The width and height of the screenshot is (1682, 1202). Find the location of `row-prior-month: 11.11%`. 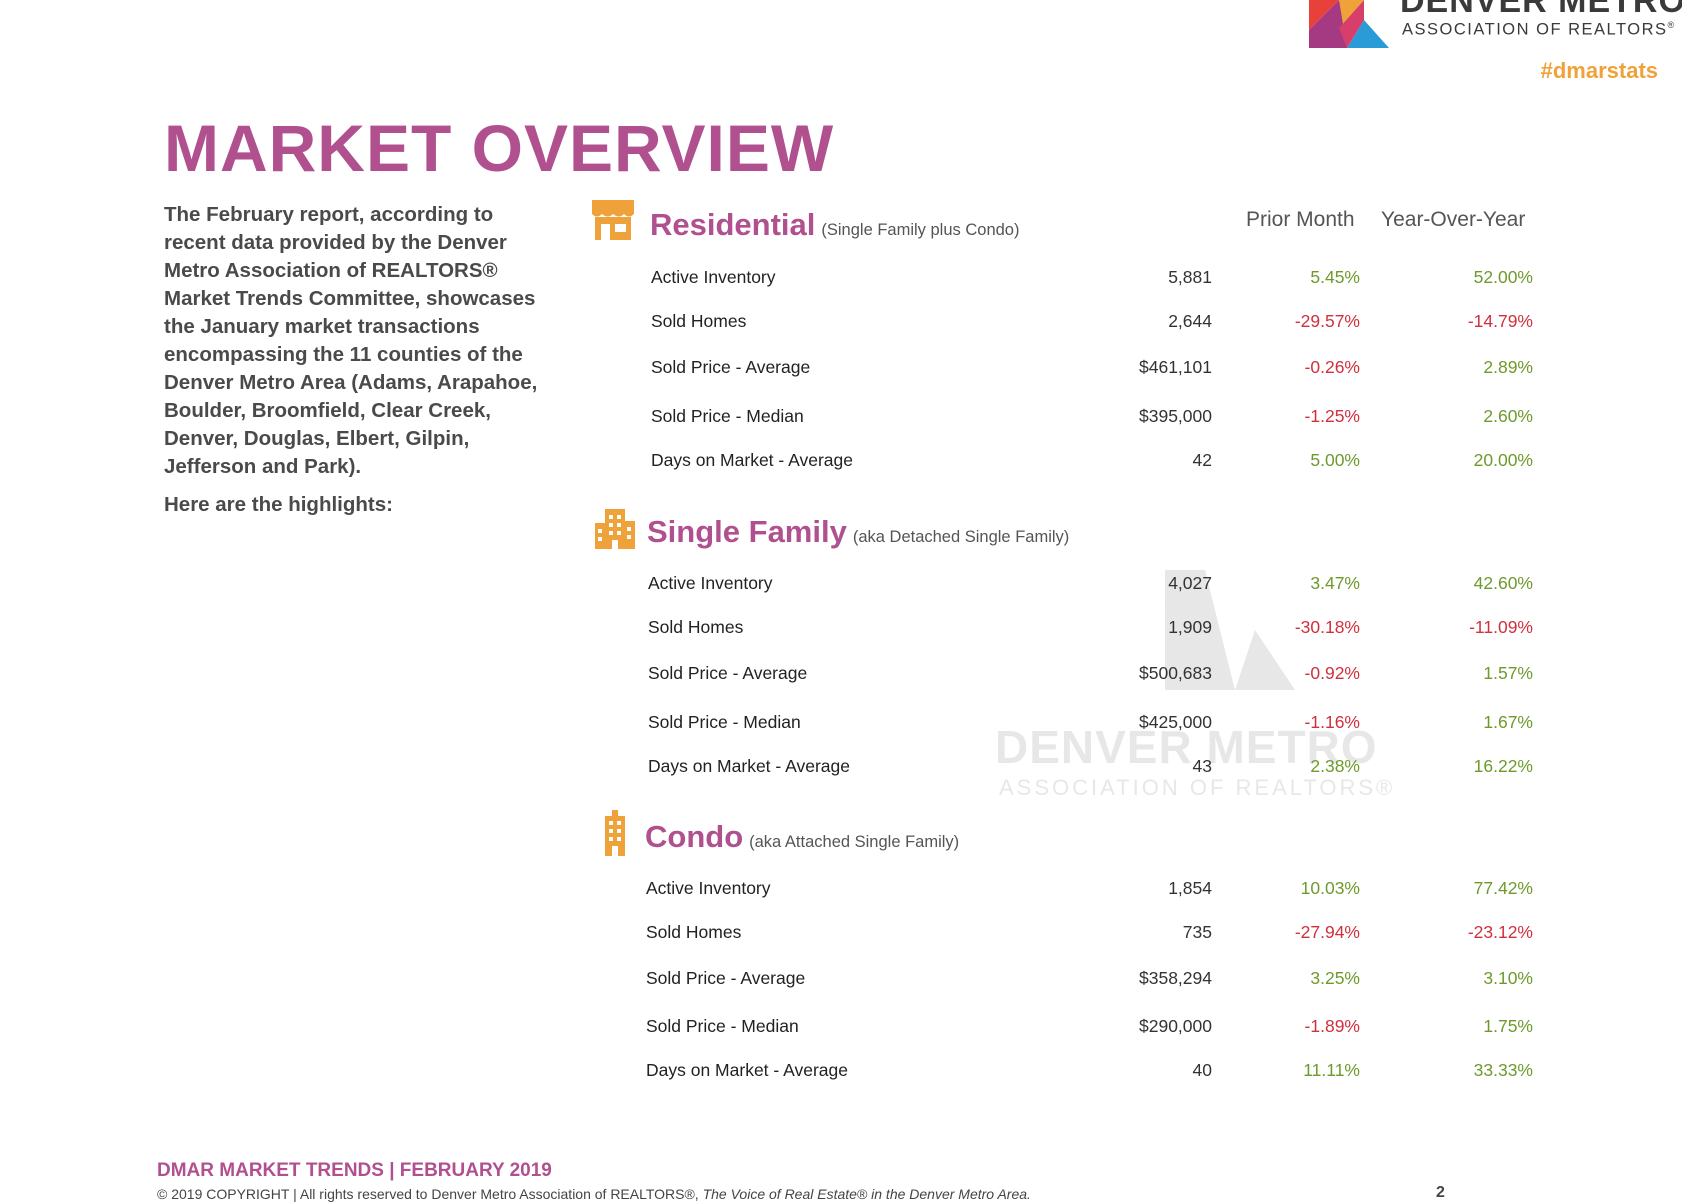

row-prior-month: 11.11% is located at coordinates (1331, 1070).